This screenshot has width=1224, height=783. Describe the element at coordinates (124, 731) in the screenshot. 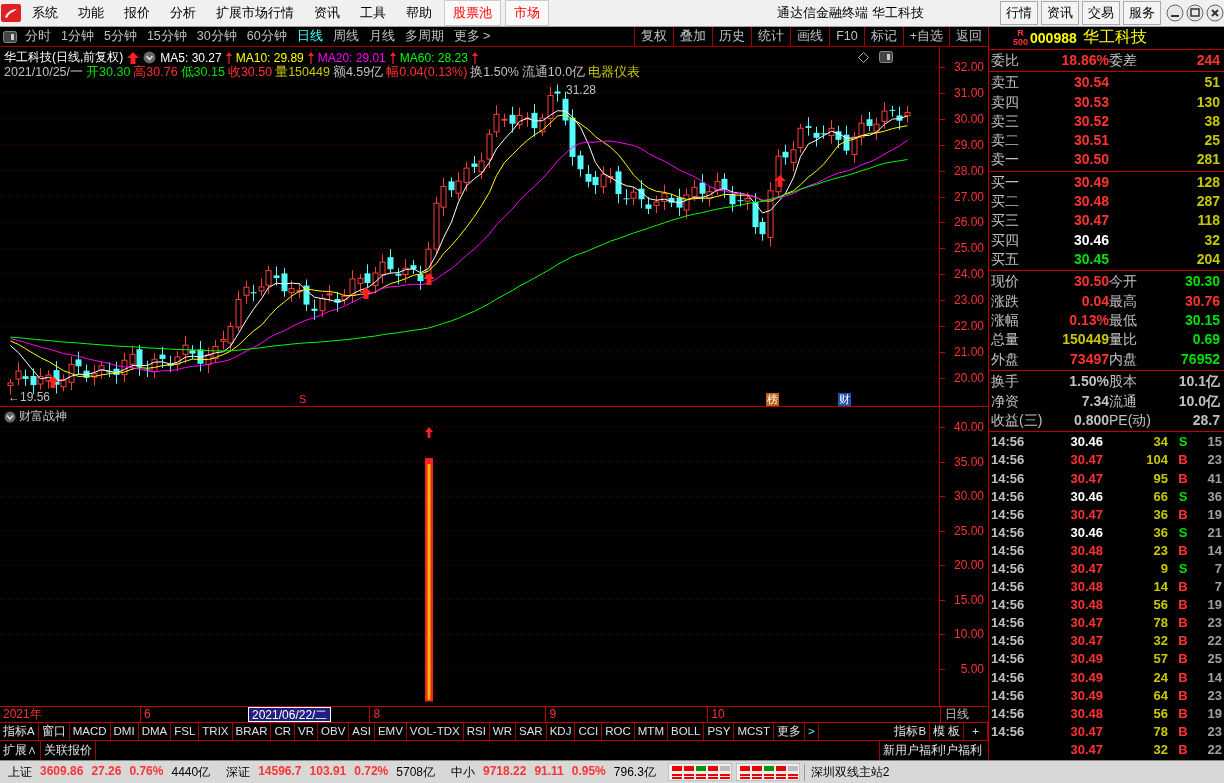

I see `indicator-tab: DMI` at that location.